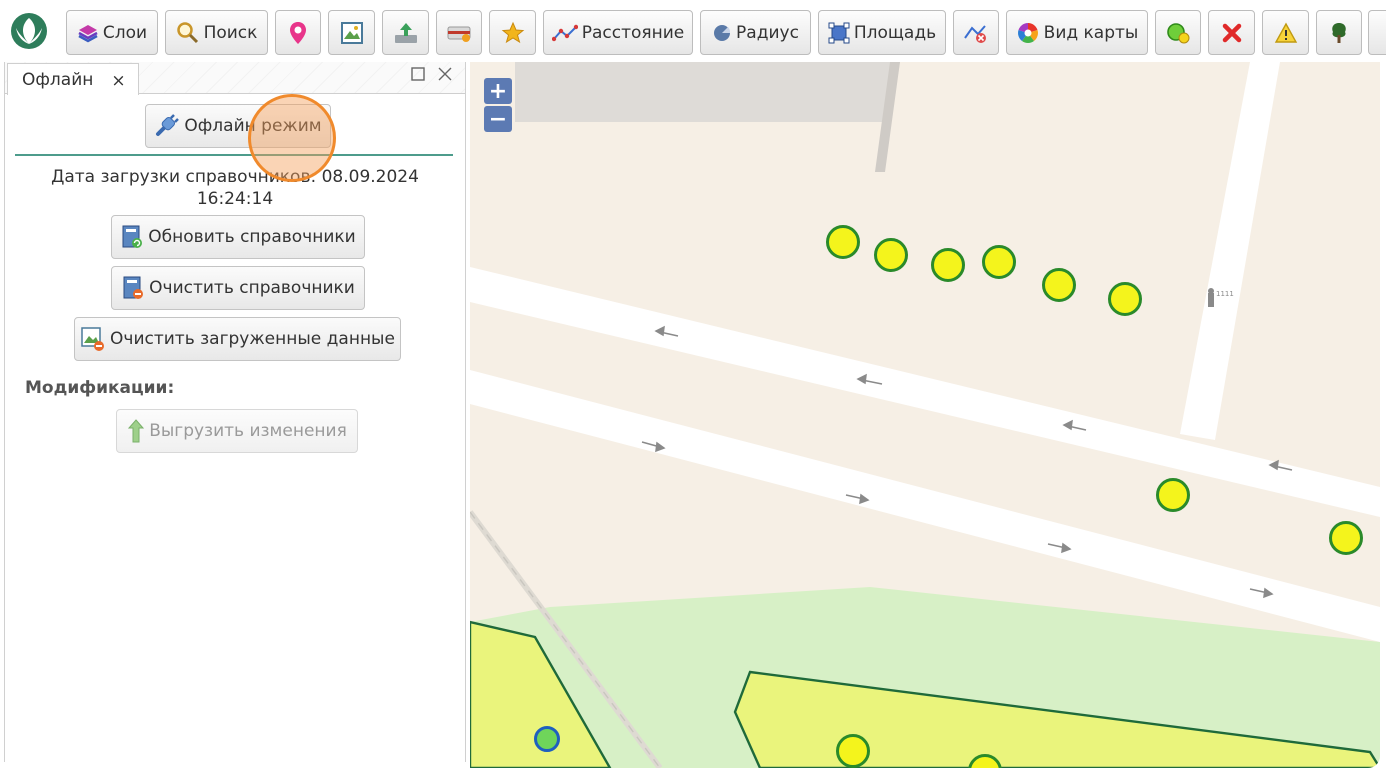 The width and height of the screenshot is (1386, 772). Describe the element at coordinates (767, 32) in the screenshot. I see `radius-label: Радиус` at that location.